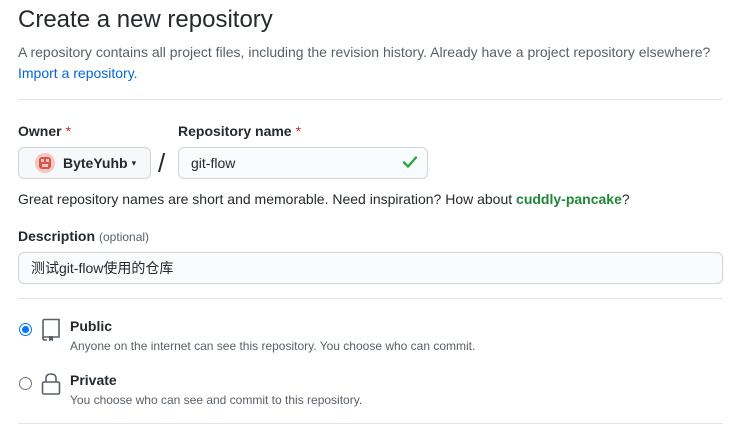  I want to click on description-divider, so click(370, 298).